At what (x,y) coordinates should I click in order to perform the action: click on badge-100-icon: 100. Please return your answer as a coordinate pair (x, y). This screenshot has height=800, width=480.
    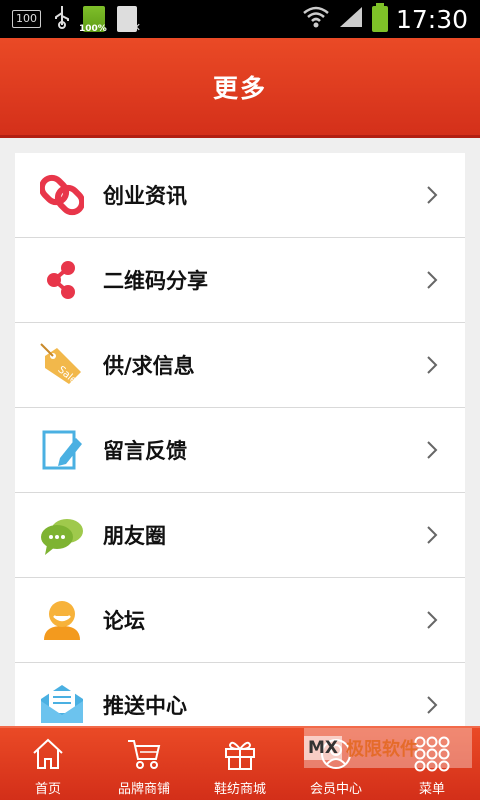
    Looking at the image, I should click on (26, 19).